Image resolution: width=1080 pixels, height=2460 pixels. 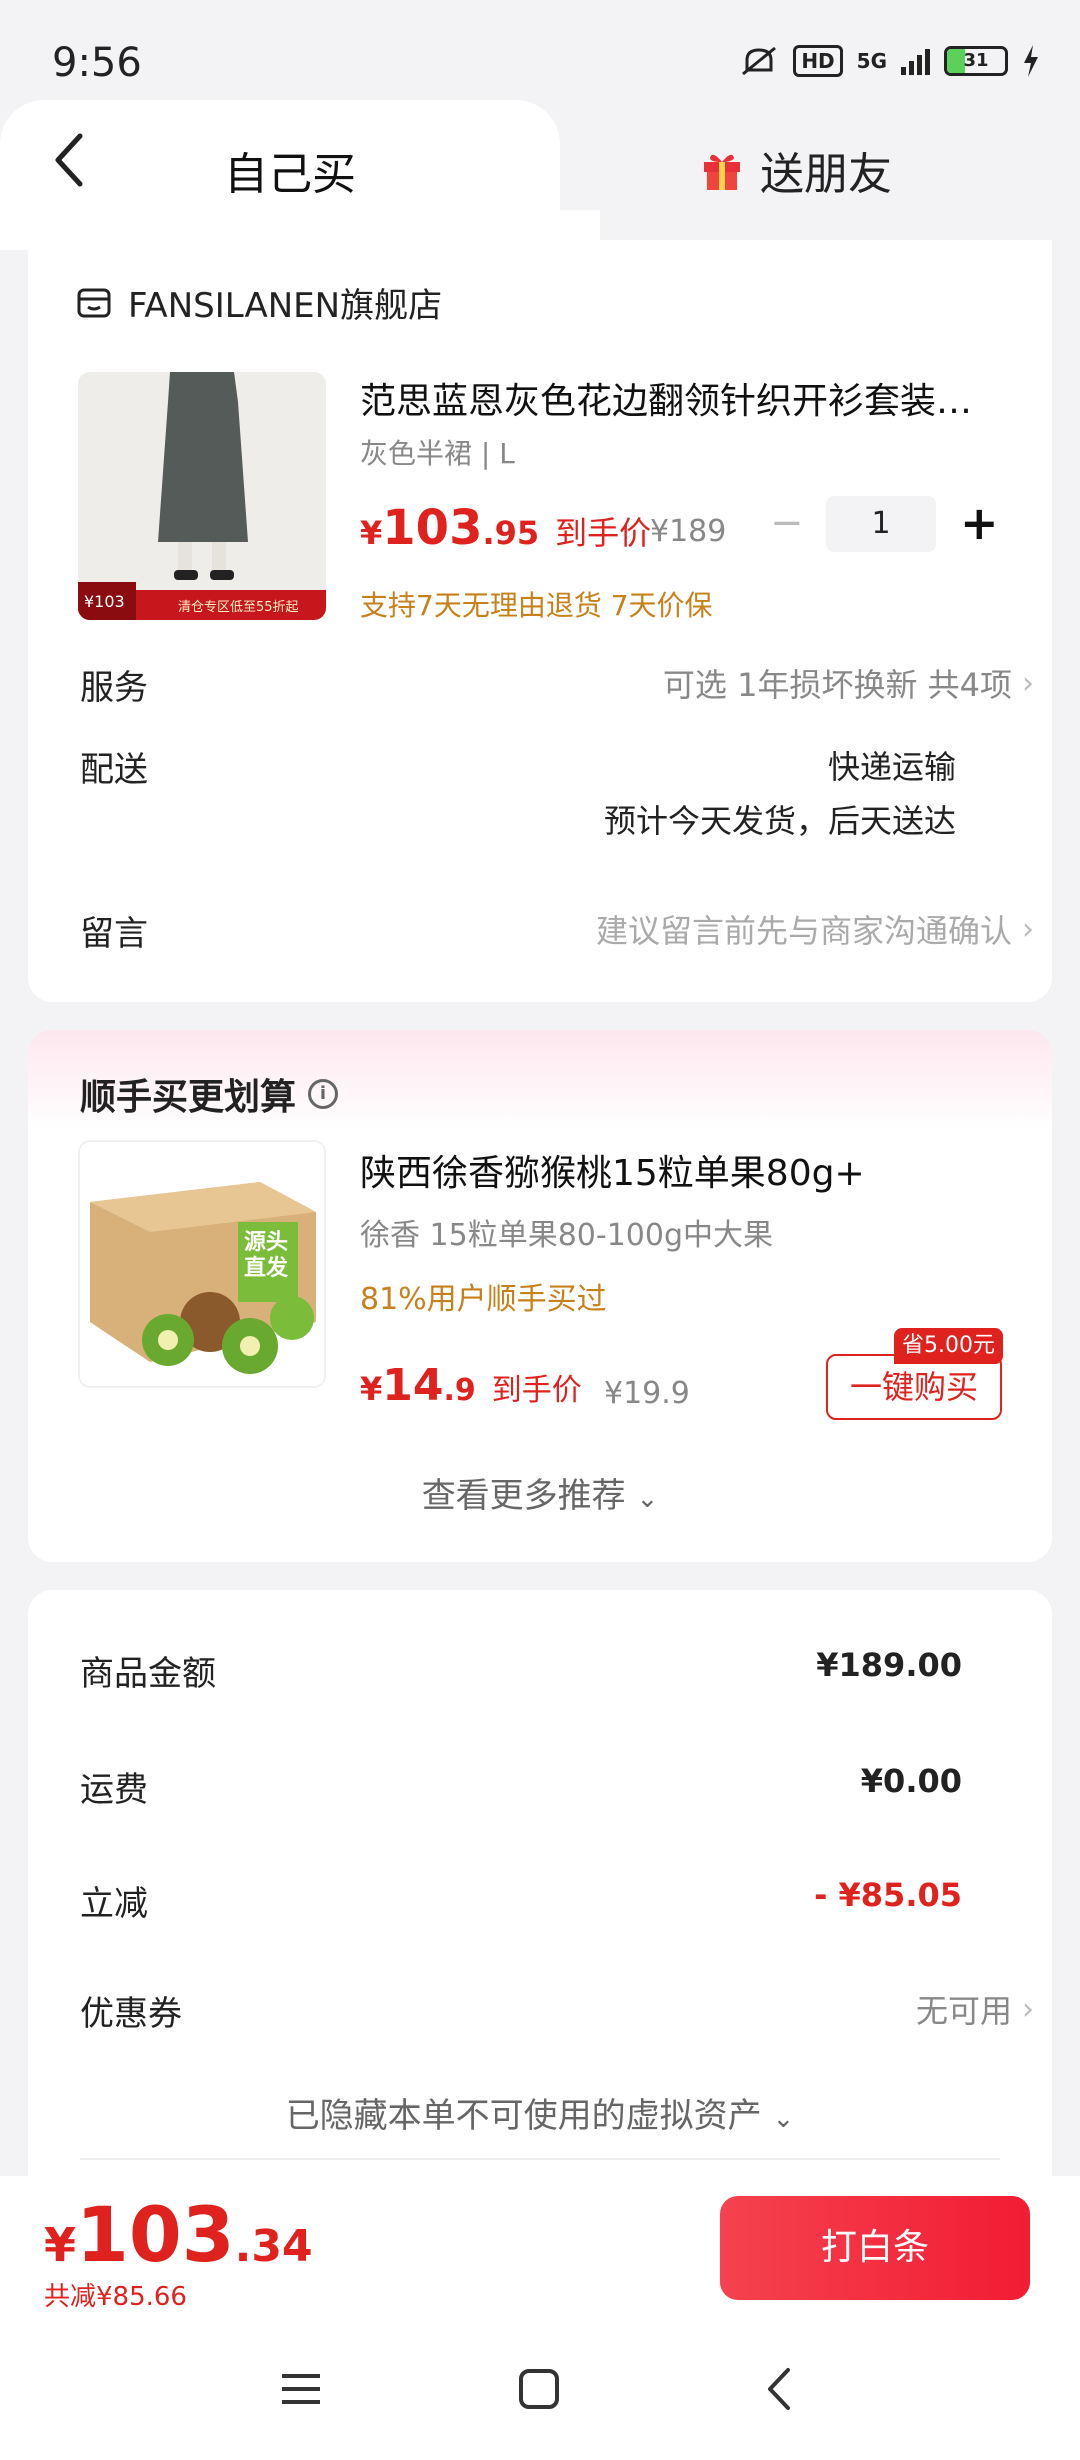 I want to click on message-row: 建议留言前先与商家沟通确认 ›, so click(x=815, y=929).